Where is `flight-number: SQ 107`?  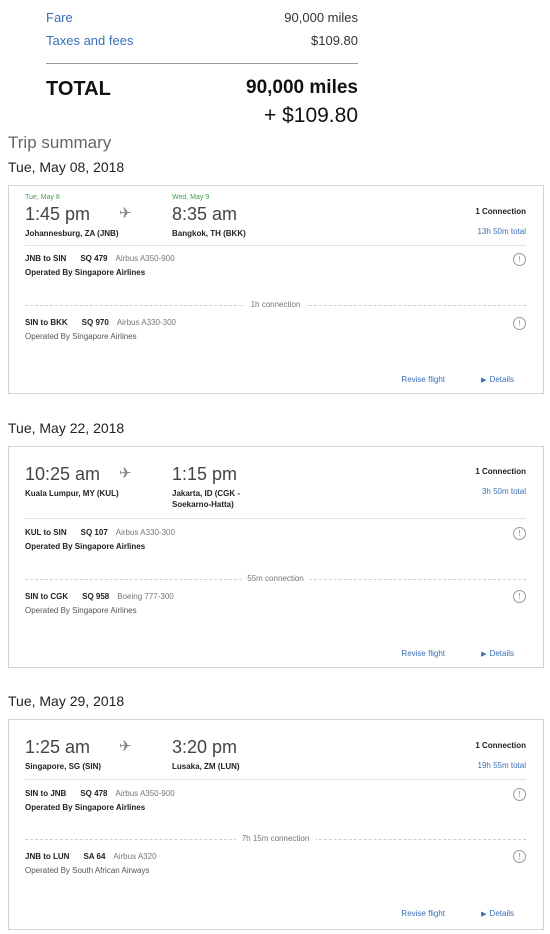
flight-number: SQ 107 is located at coordinates (94, 532).